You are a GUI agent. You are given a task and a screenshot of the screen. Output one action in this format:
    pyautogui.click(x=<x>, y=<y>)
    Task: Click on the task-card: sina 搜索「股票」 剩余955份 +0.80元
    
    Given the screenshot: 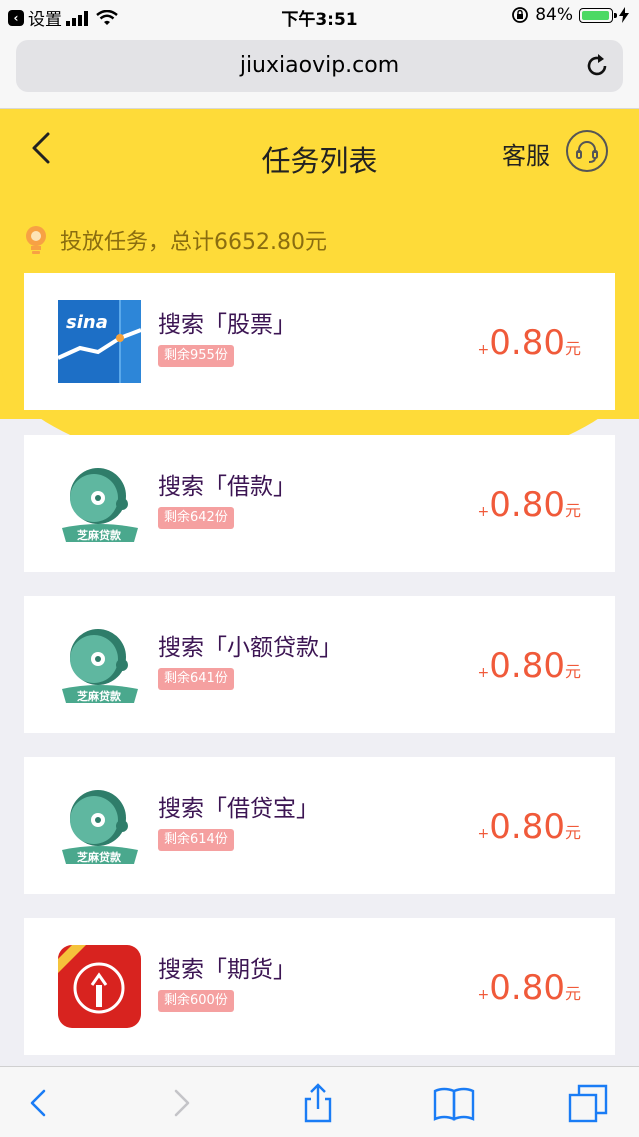 What is the action you would take?
    pyautogui.click(x=319, y=341)
    